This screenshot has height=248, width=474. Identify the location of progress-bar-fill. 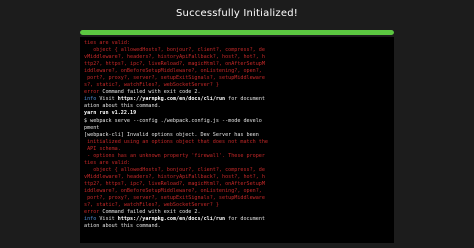
(237, 32).